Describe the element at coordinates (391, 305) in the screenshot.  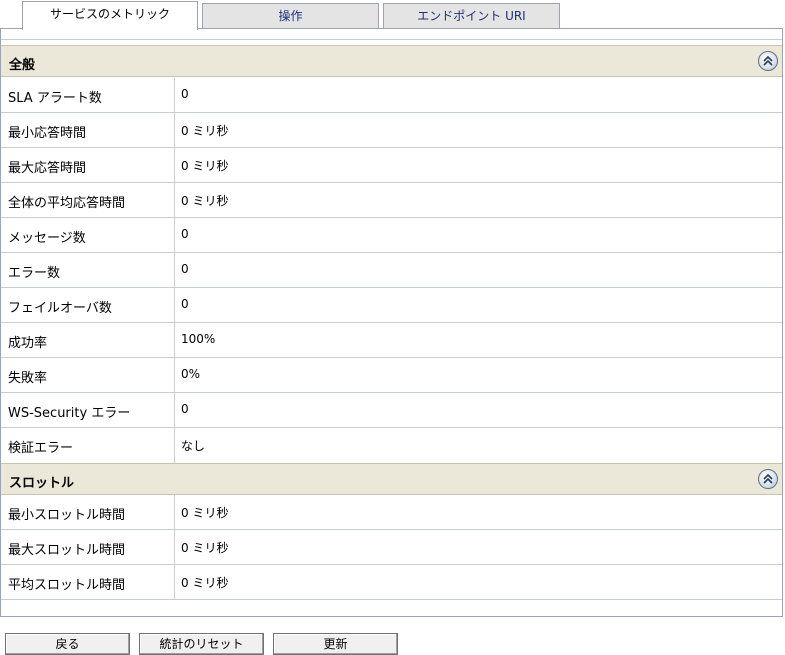
I see `metric-row-failover-count: フェイルオーバ数 0` at that location.